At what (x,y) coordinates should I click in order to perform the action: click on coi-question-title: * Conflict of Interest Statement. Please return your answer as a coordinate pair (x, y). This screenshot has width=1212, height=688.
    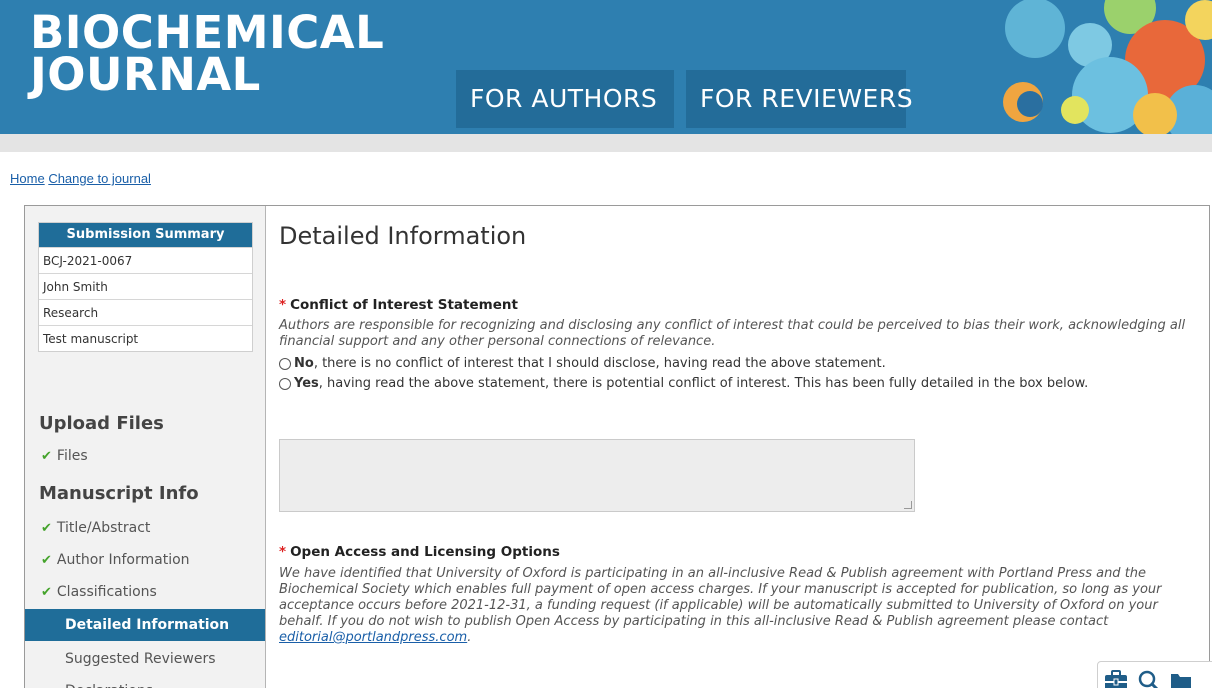
    Looking at the image, I should click on (398, 305).